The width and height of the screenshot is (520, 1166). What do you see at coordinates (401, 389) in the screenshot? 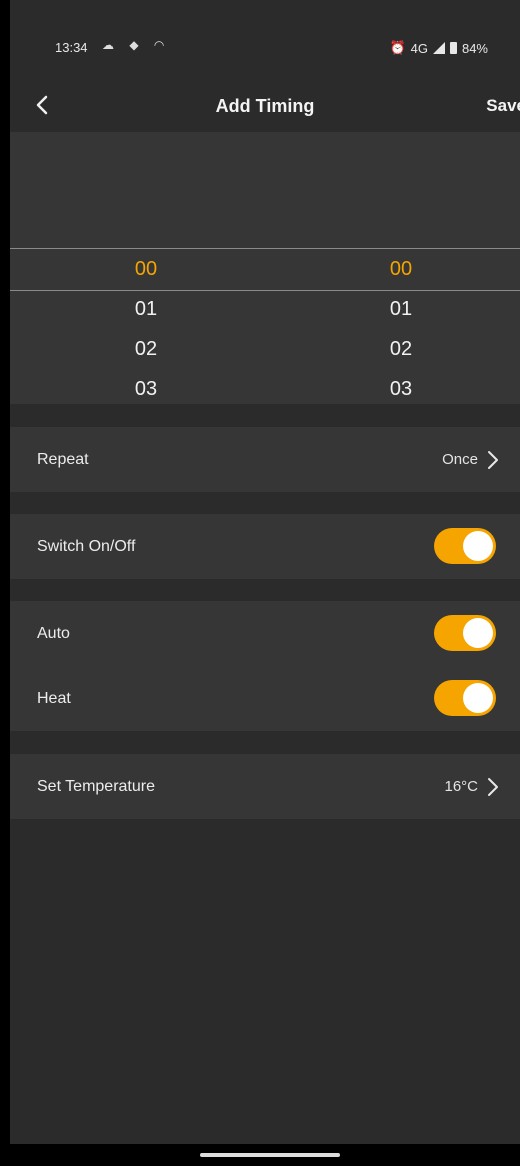
I see `minute-option: 03` at bounding box center [401, 389].